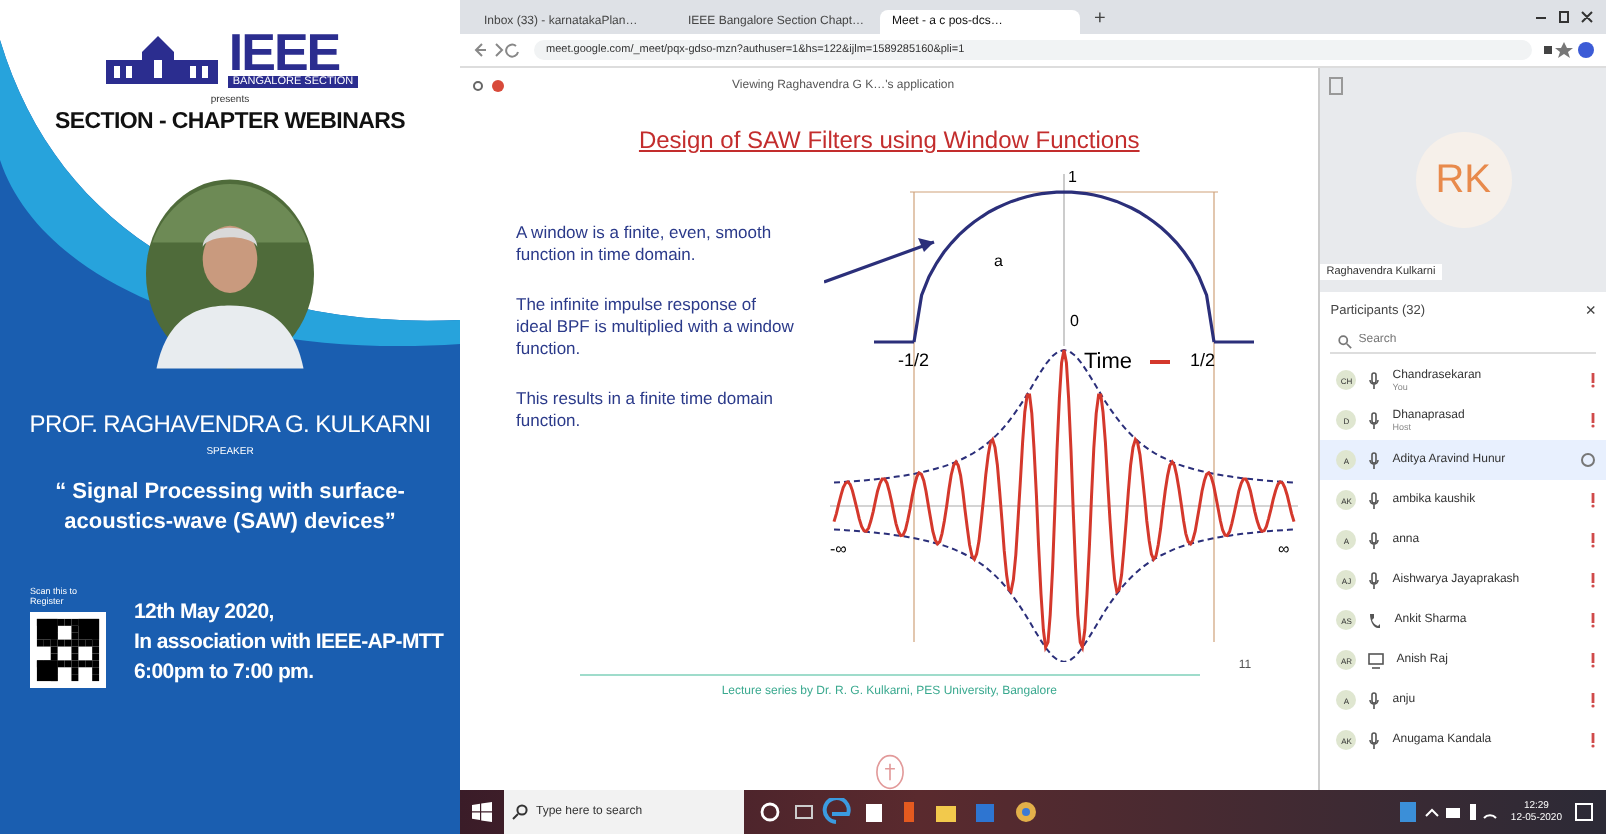 The image size is (1606, 834). I want to click on phone-icon, so click(1375, 620).